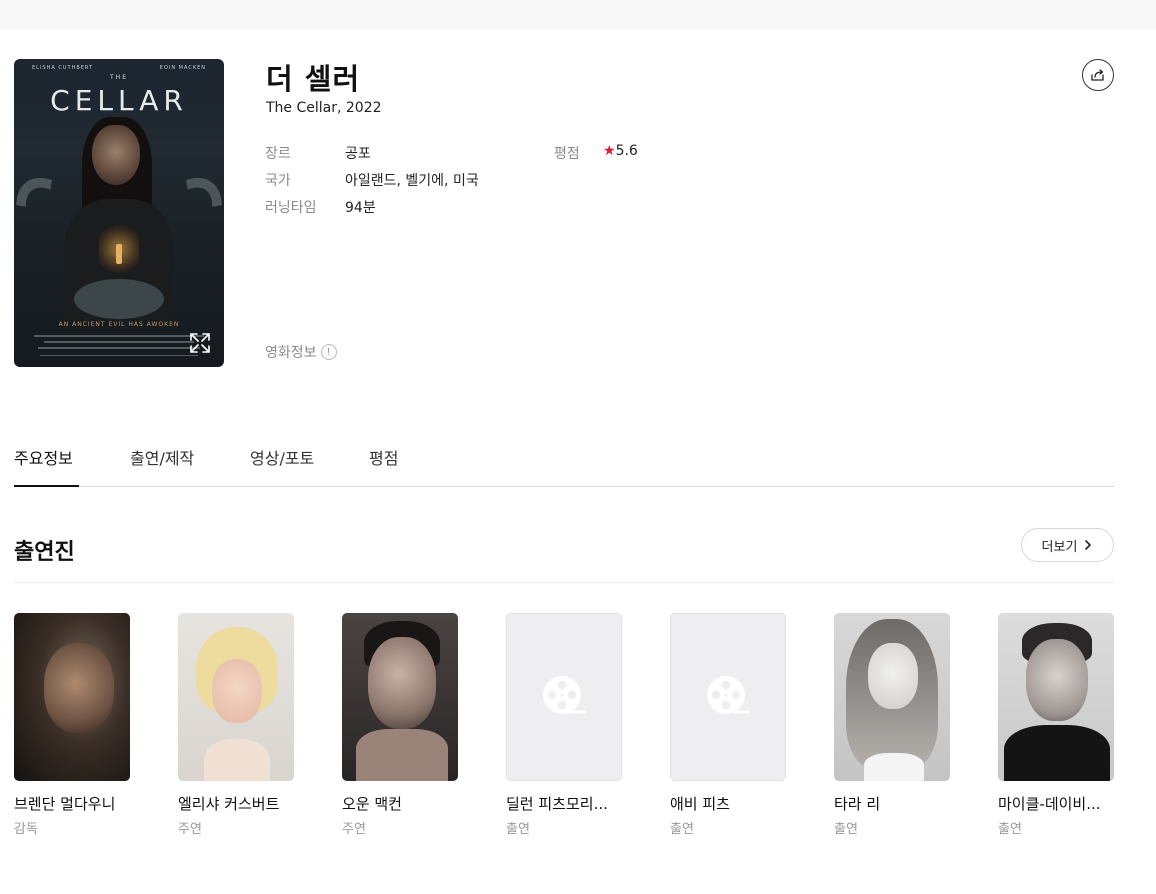 This screenshot has height=894, width=1156. What do you see at coordinates (119, 77) in the screenshot?
I see `poster-the: THE` at bounding box center [119, 77].